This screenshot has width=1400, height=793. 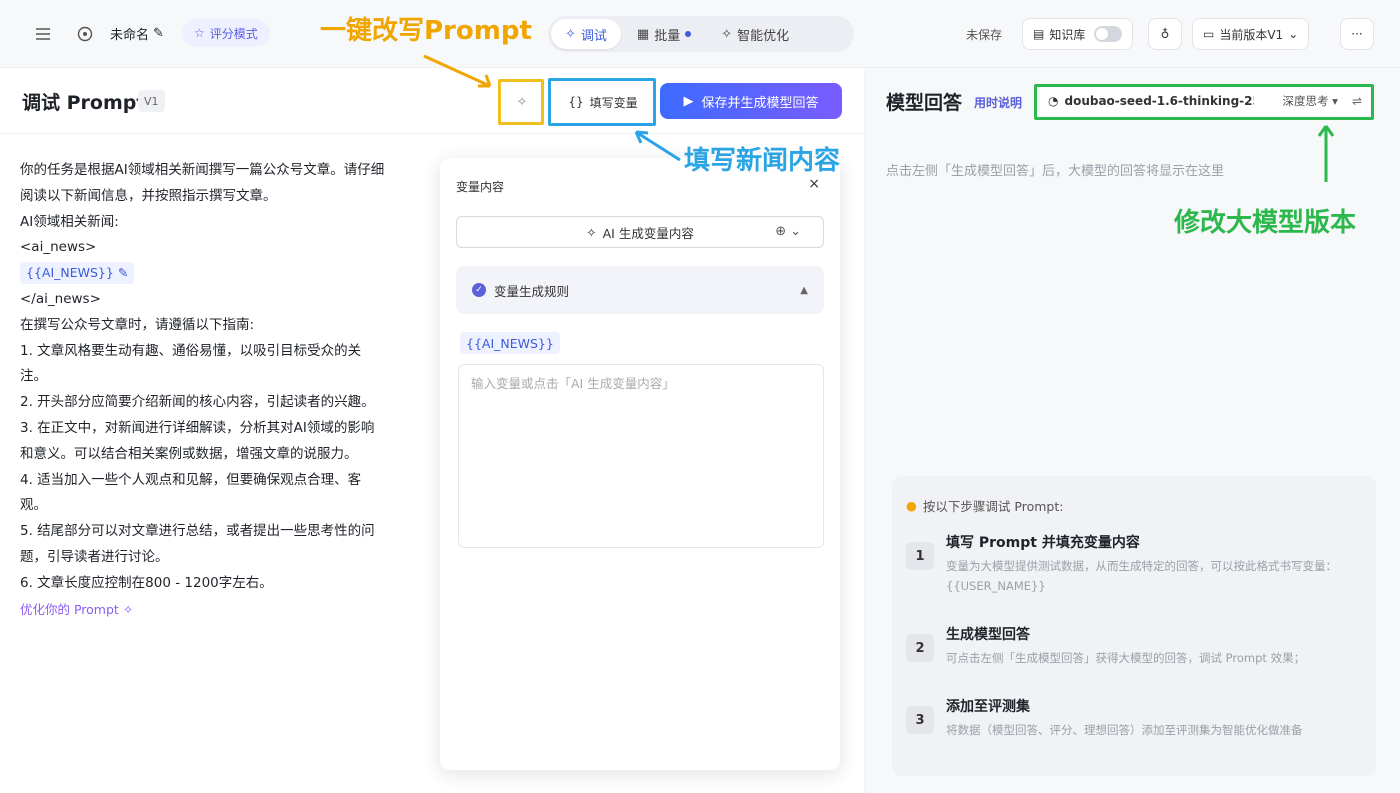 I want to click on mode-chip: ☆ 评分模式, so click(x=226, y=33).